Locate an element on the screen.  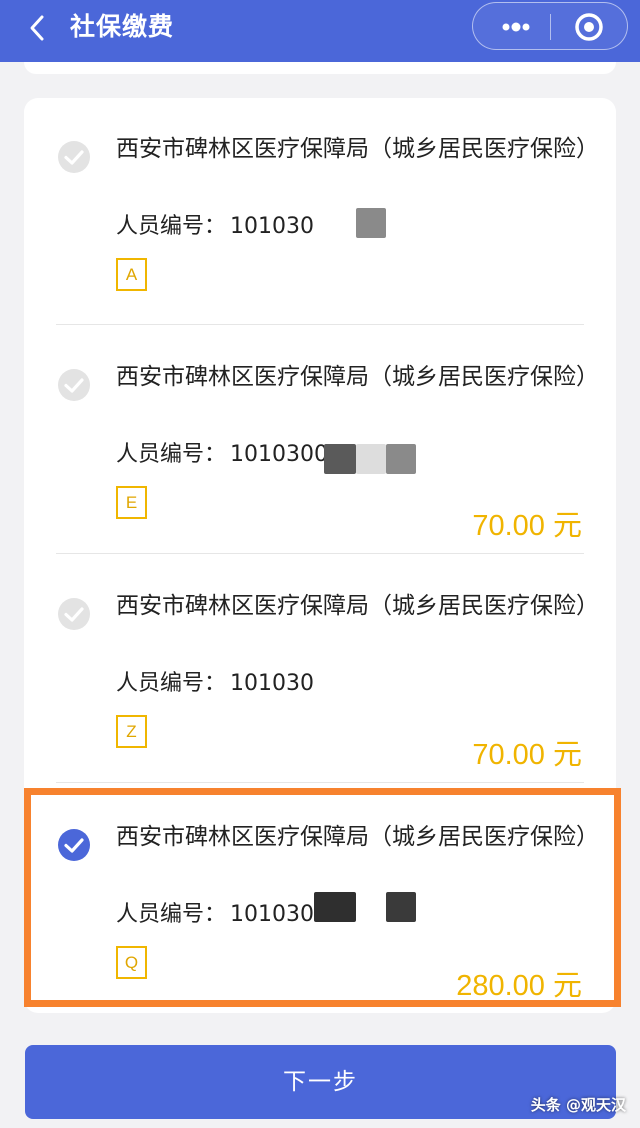
mini-program-capsule is located at coordinates (550, 26).